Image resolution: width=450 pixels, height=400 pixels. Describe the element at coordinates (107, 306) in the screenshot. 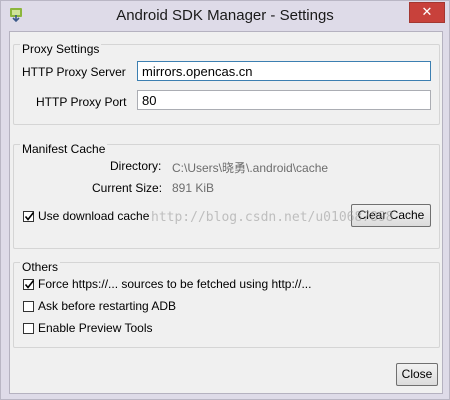

I see `ask-before-restarting-adb-label: Ask before restarting ADB` at that location.